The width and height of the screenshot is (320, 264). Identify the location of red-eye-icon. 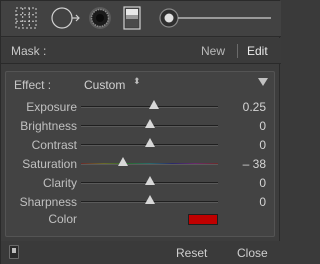
(100, 18).